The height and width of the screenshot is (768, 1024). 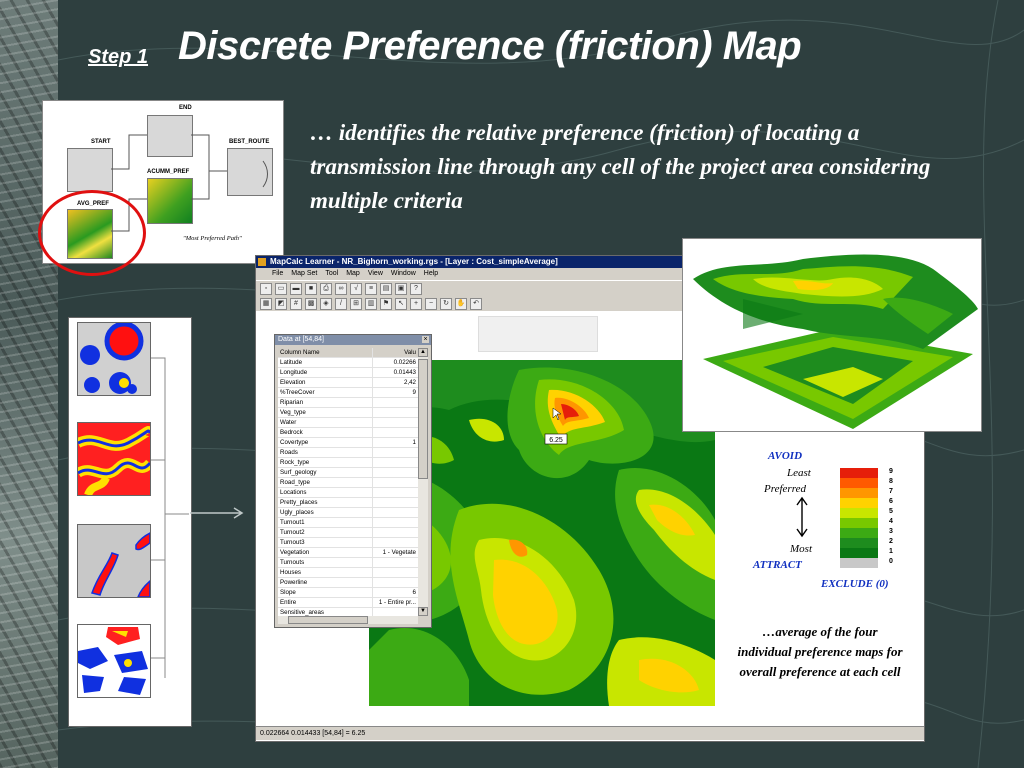 I want to click on pan-icon: ✋, so click(x=461, y=303).